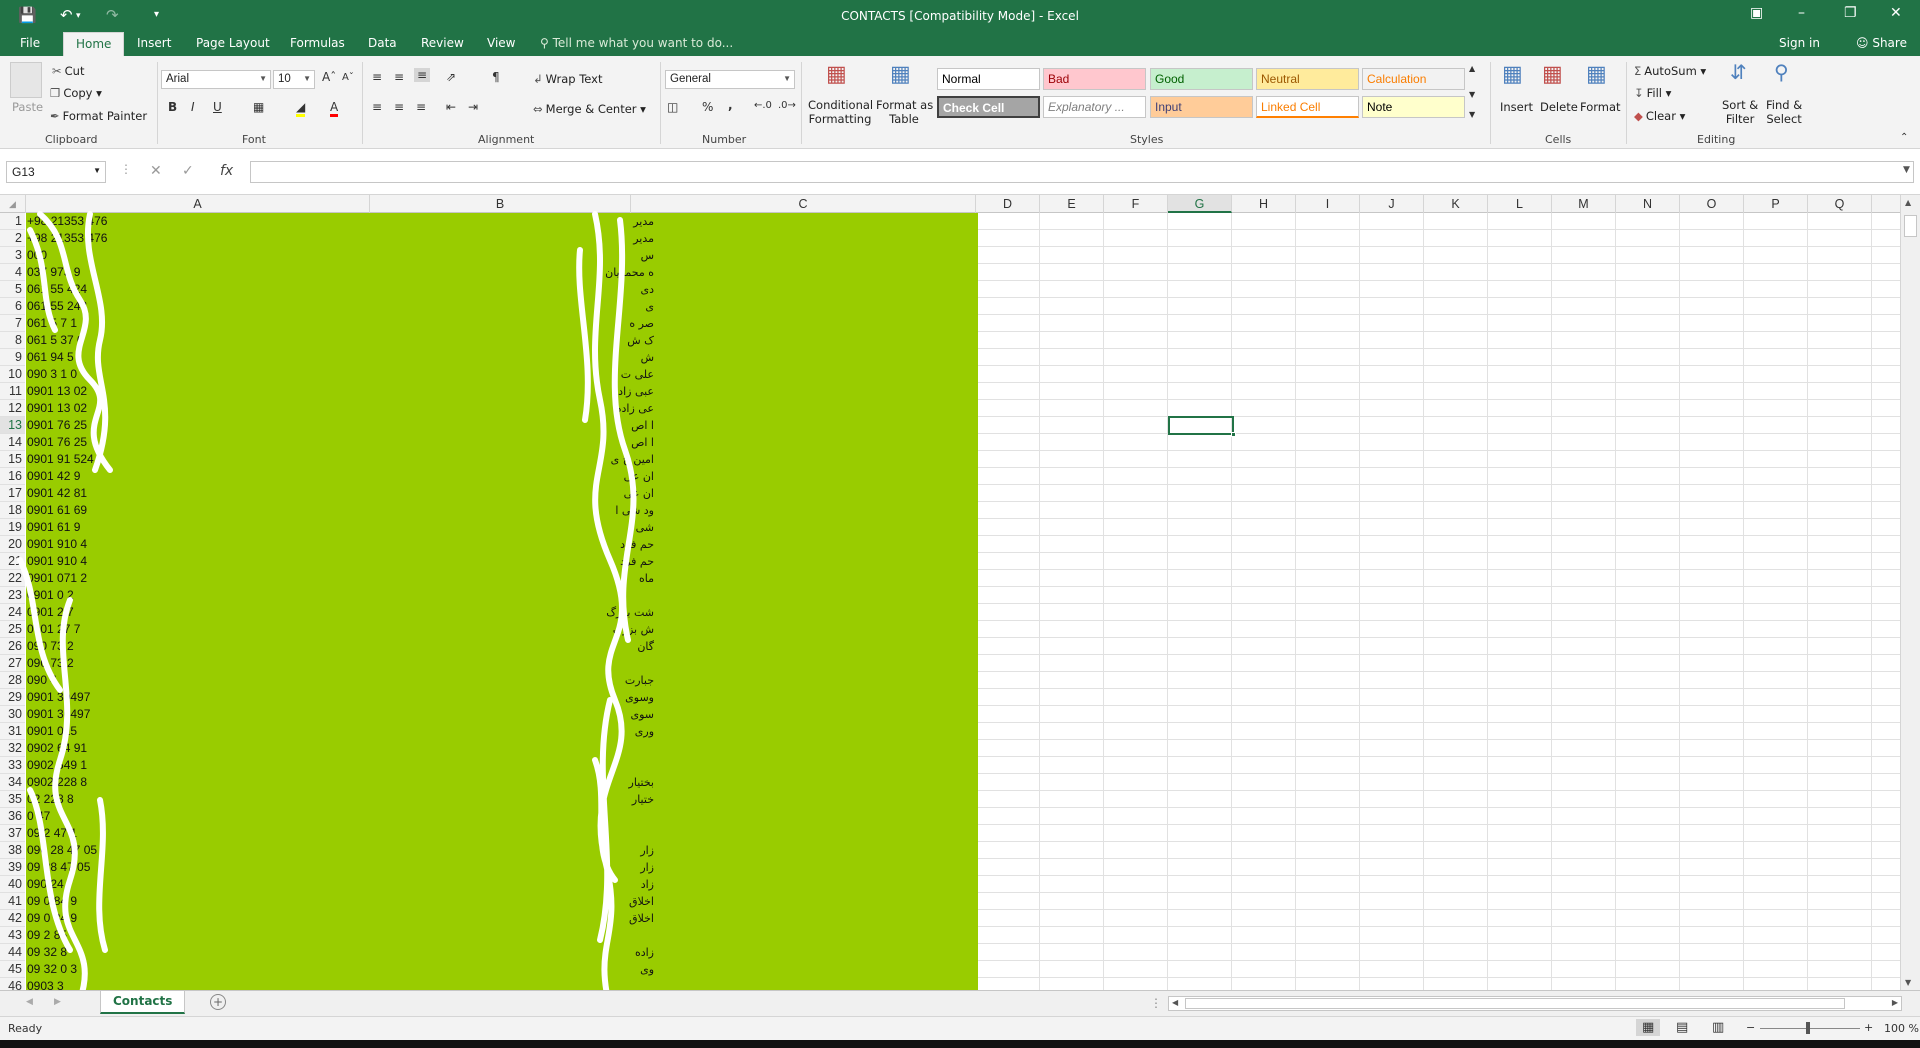 This screenshot has width=1920, height=1048. Describe the element at coordinates (198, 204) in the screenshot. I see `column-header-a: A` at that location.